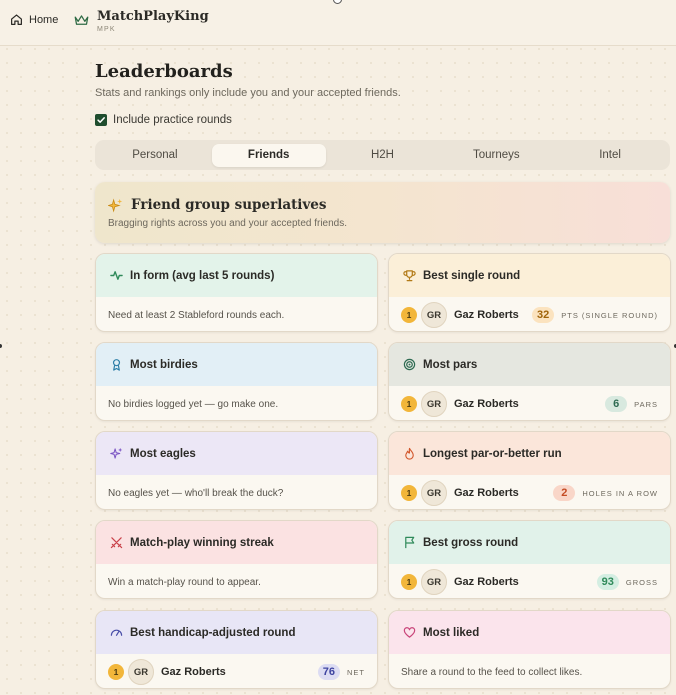  What do you see at coordinates (529, 364) in the screenshot?
I see `card-header: Most pars` at bounding box center [529, 364].